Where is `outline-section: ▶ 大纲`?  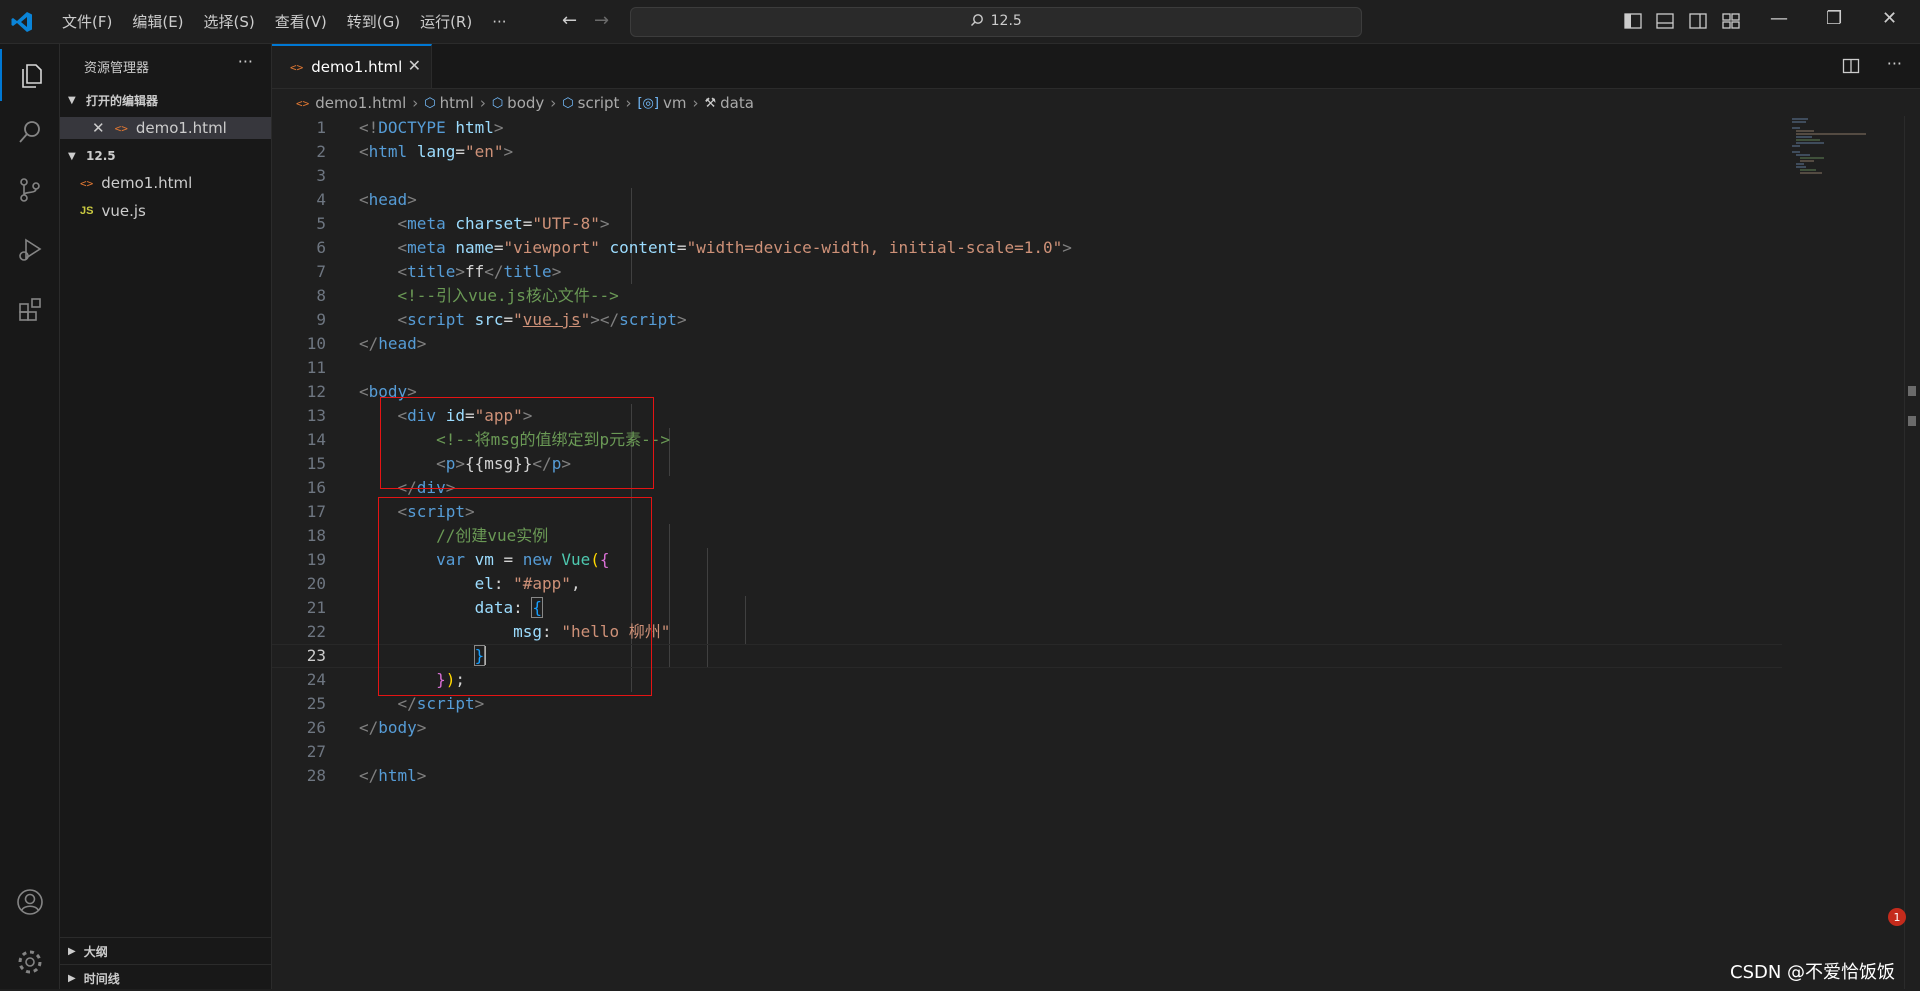
outline-section: ▶ 大纲 is located at coordinates (165, 950).